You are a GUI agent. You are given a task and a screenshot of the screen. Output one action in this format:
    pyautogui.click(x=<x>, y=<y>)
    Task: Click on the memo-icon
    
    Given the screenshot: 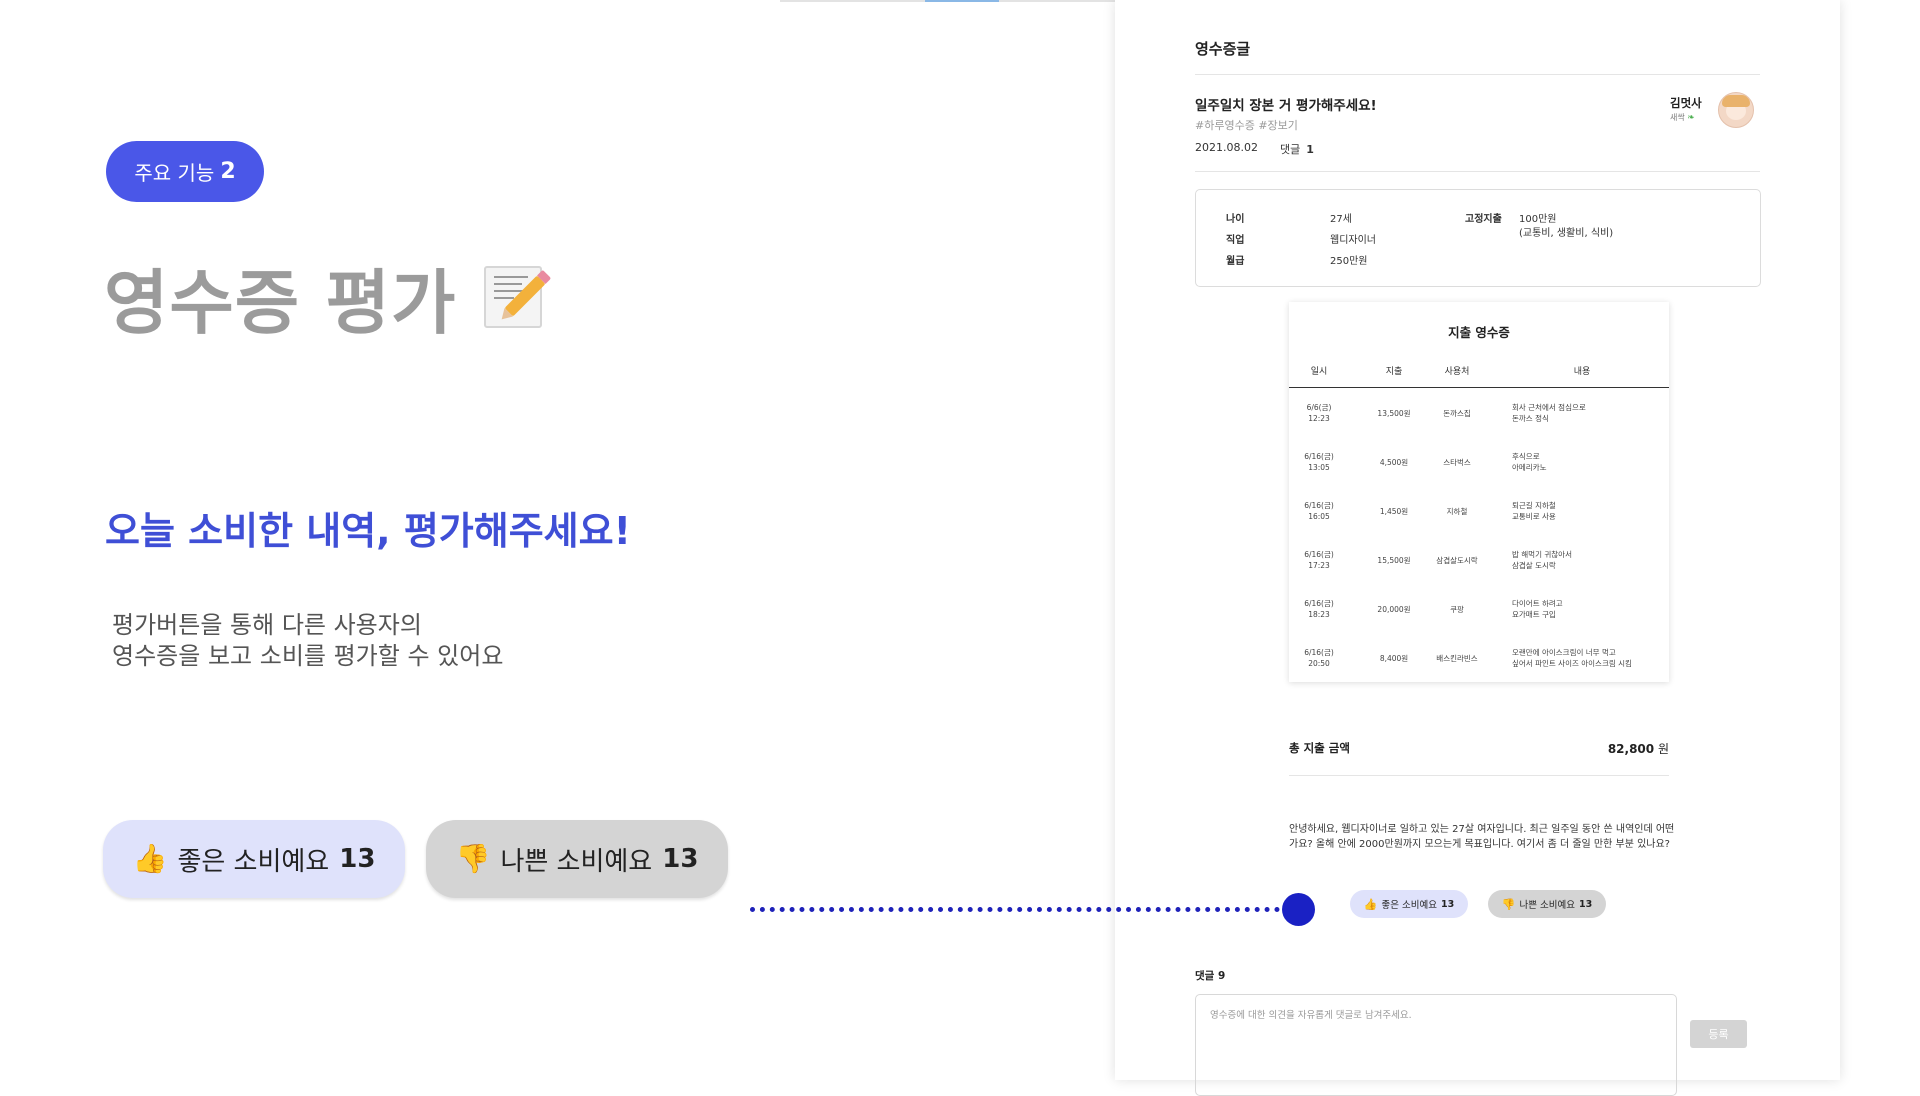 What is the action you would take?
    pyautogui.click(x=515, y=297)
    